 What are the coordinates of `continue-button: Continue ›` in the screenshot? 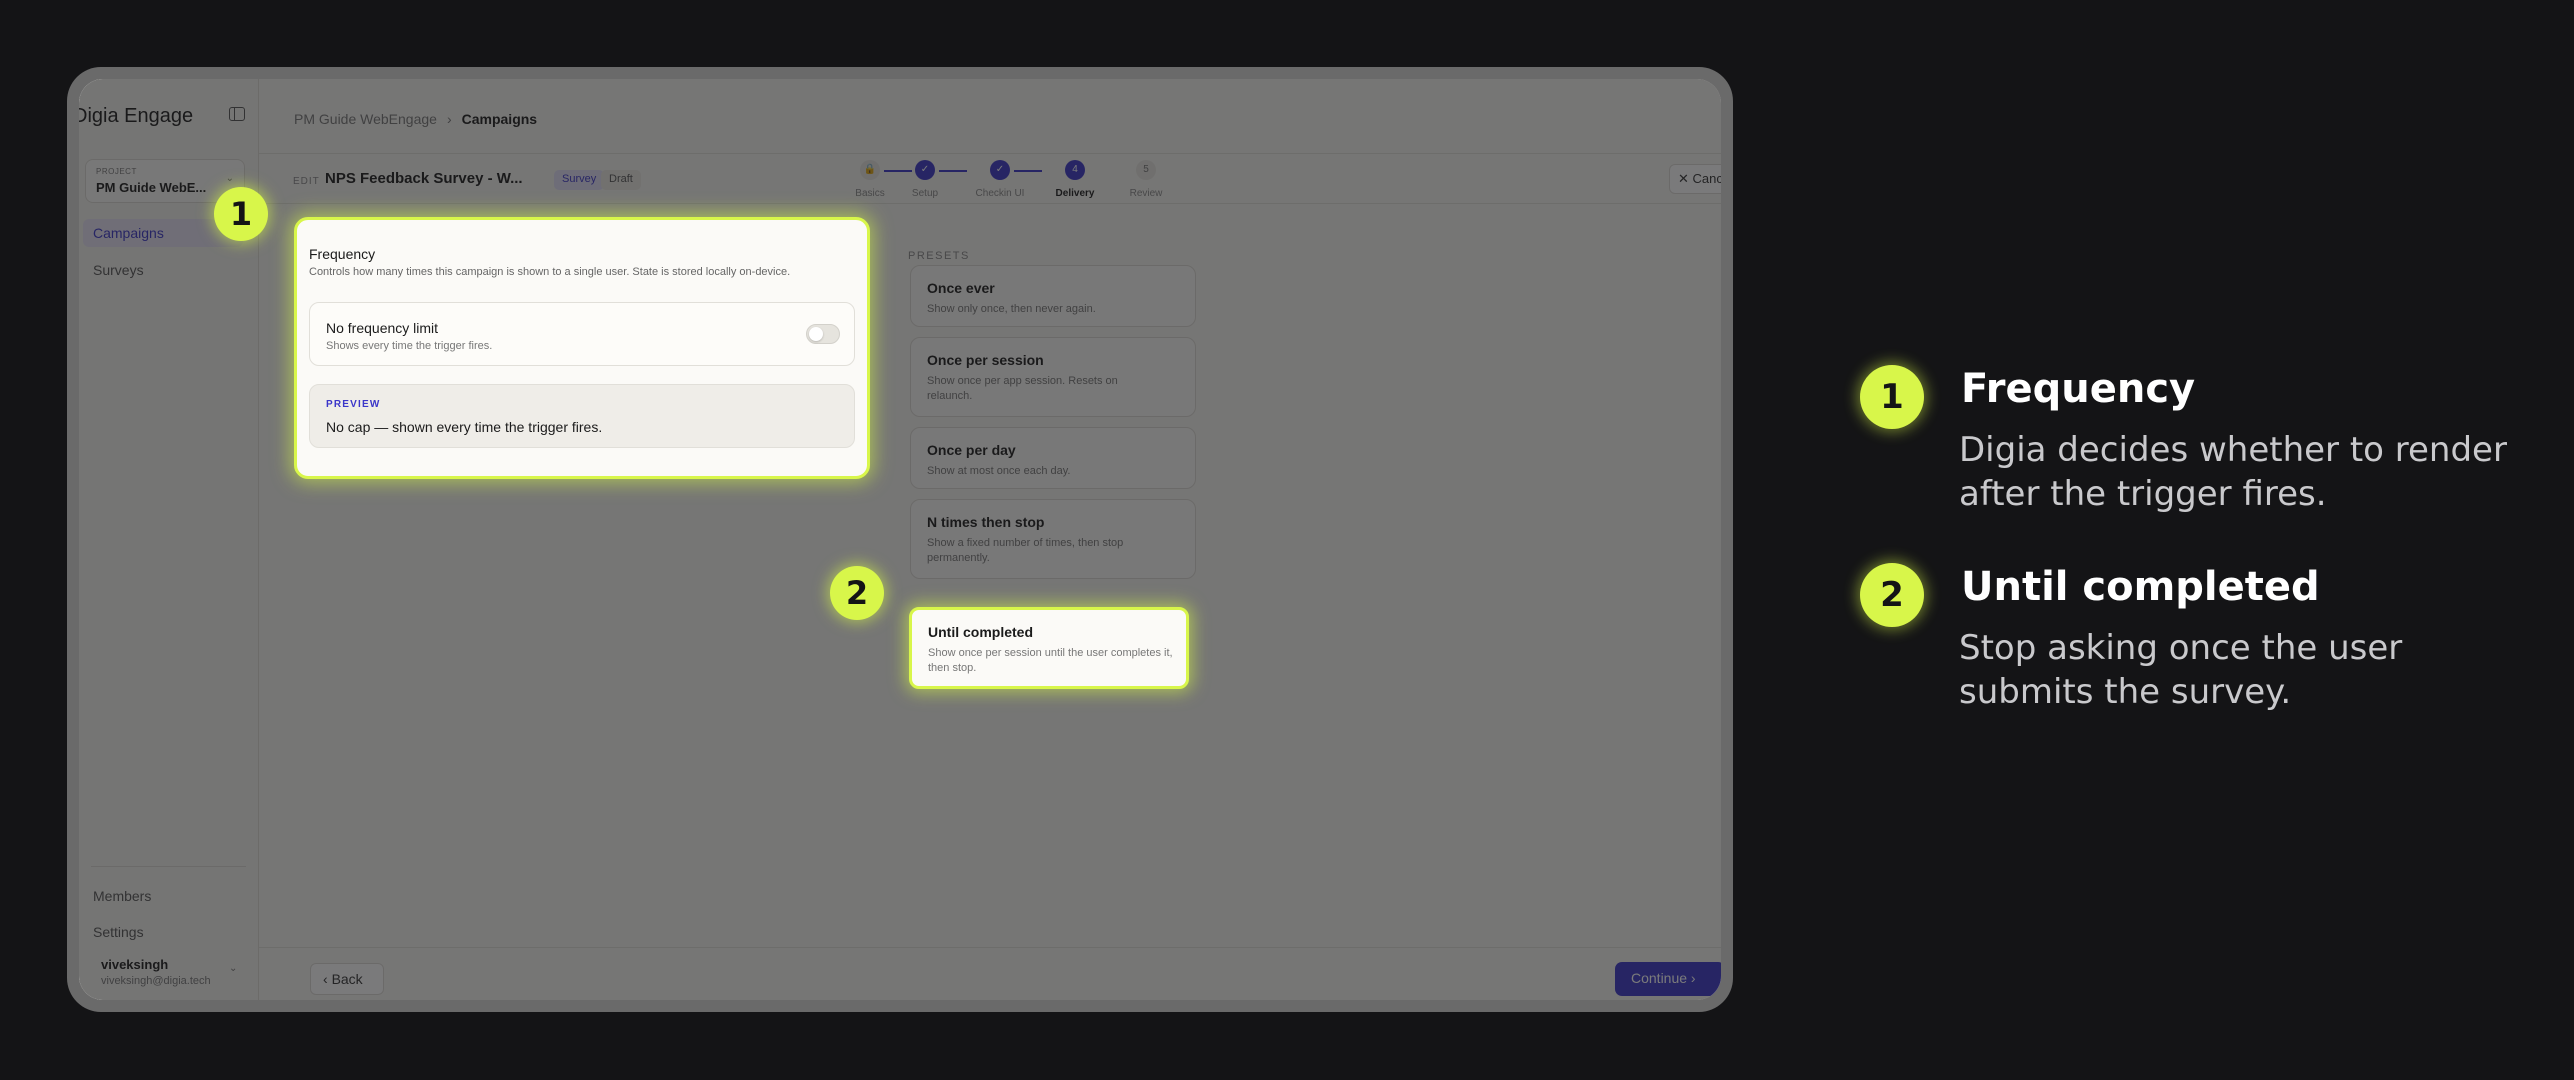 It's located at (1668, 979).